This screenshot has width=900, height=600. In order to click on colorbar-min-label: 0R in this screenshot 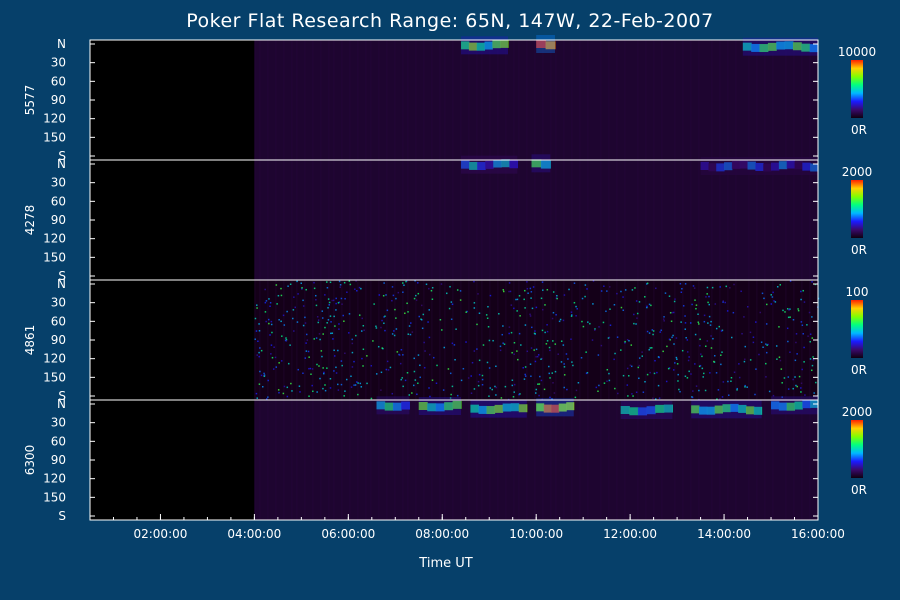, I will do `click(859, 490)`.